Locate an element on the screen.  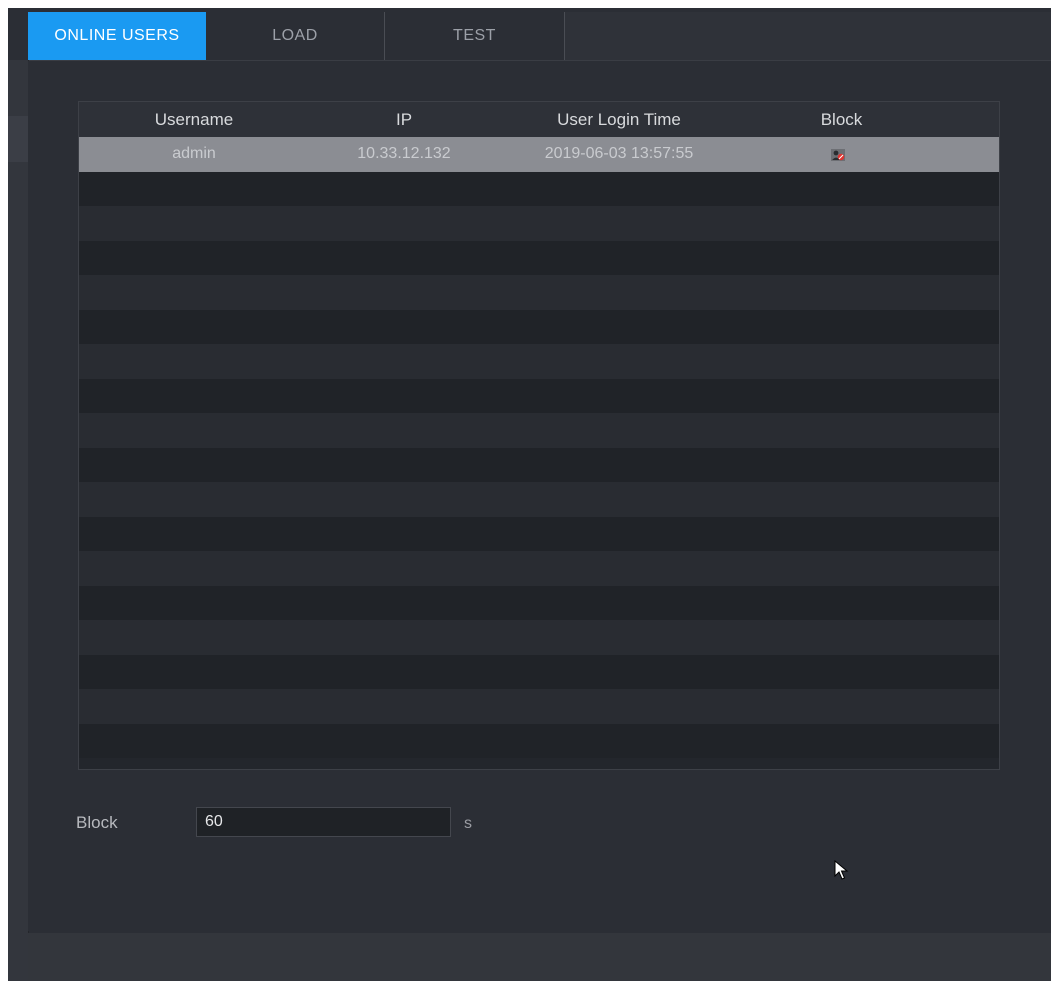
tab-bar: ONLINE USERS LOAD TEST is located at coordinates (529, 34).